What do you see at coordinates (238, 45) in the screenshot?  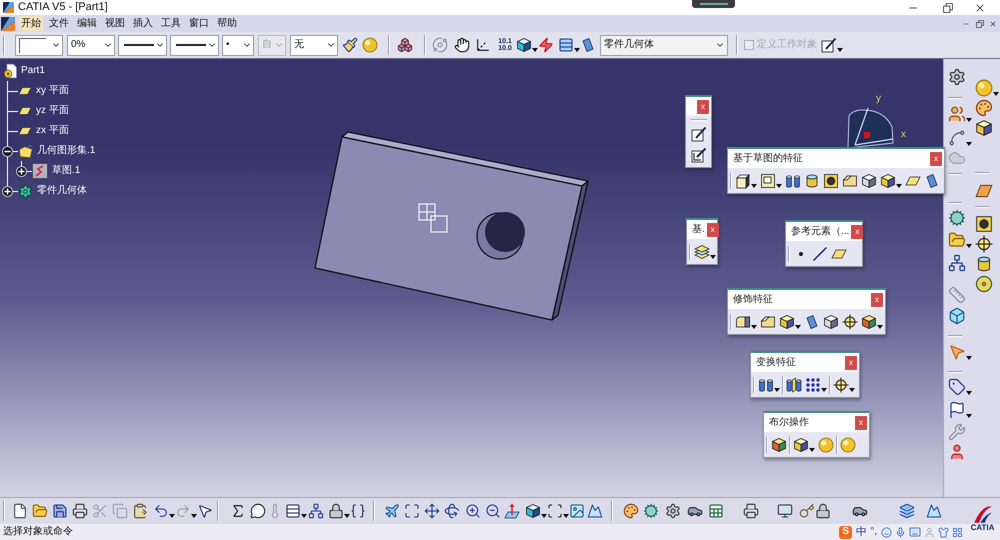 I see `value-dropdown: •` at bounding box center [238, 45].